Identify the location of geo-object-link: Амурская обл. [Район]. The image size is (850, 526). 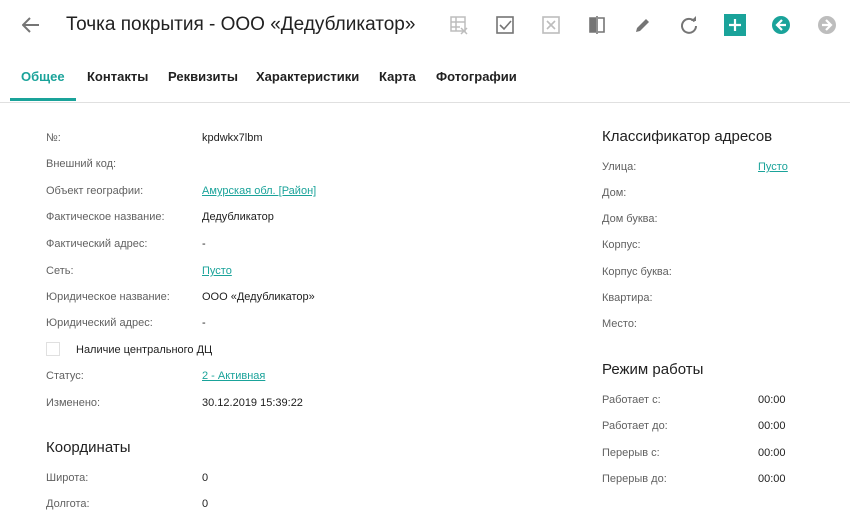
(259, 191).